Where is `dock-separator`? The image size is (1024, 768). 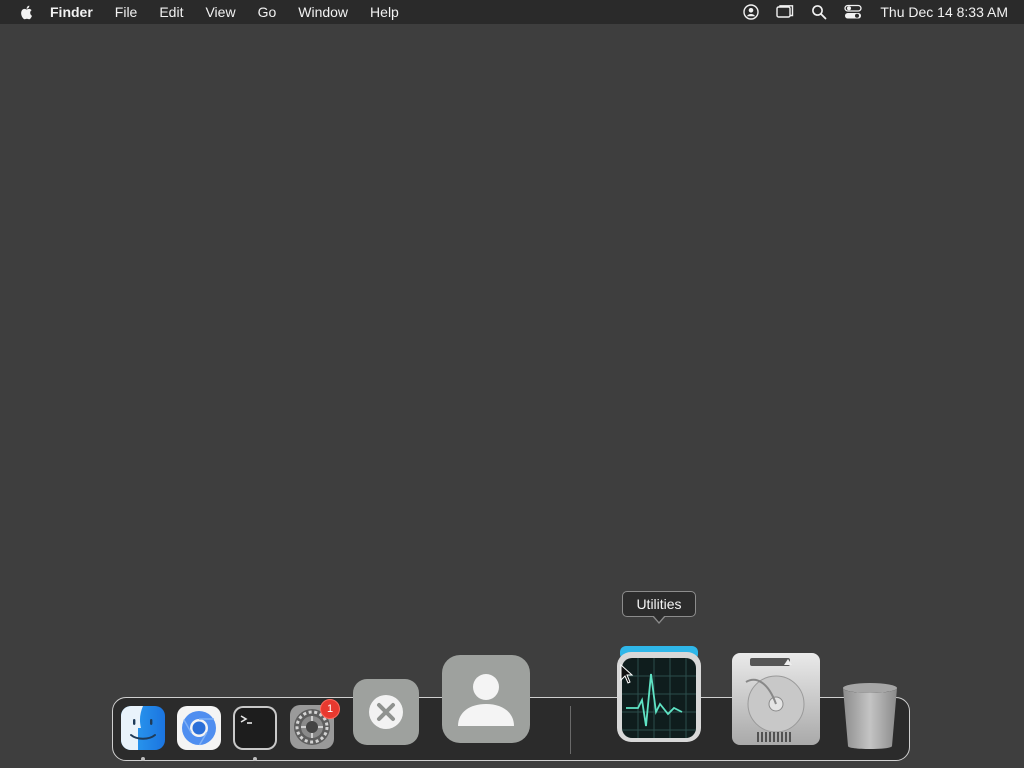
dock-separator is located at coordinates (570, 730).